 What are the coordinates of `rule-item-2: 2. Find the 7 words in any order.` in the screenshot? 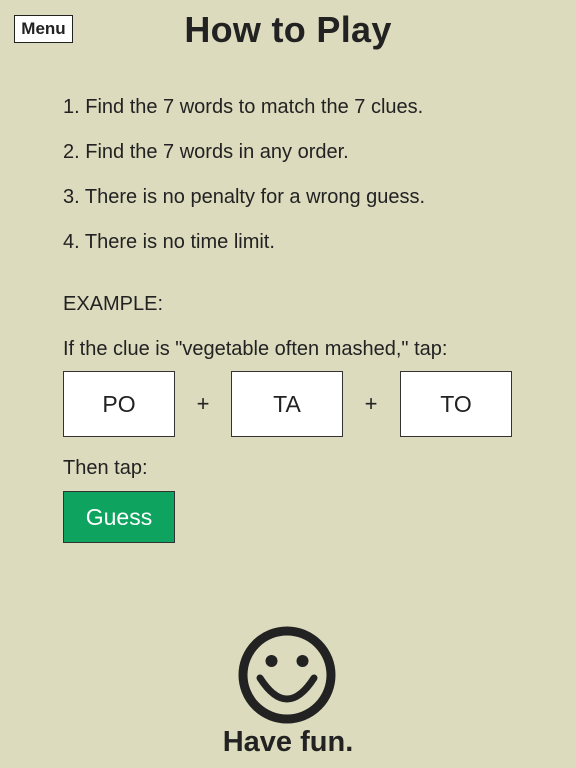 It's located at (206, 152).